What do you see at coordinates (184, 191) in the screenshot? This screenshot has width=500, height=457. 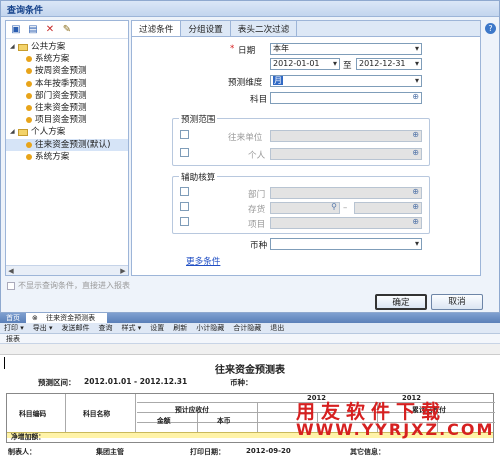 I see `dept-checkbox` at bounding box center [184, 191].